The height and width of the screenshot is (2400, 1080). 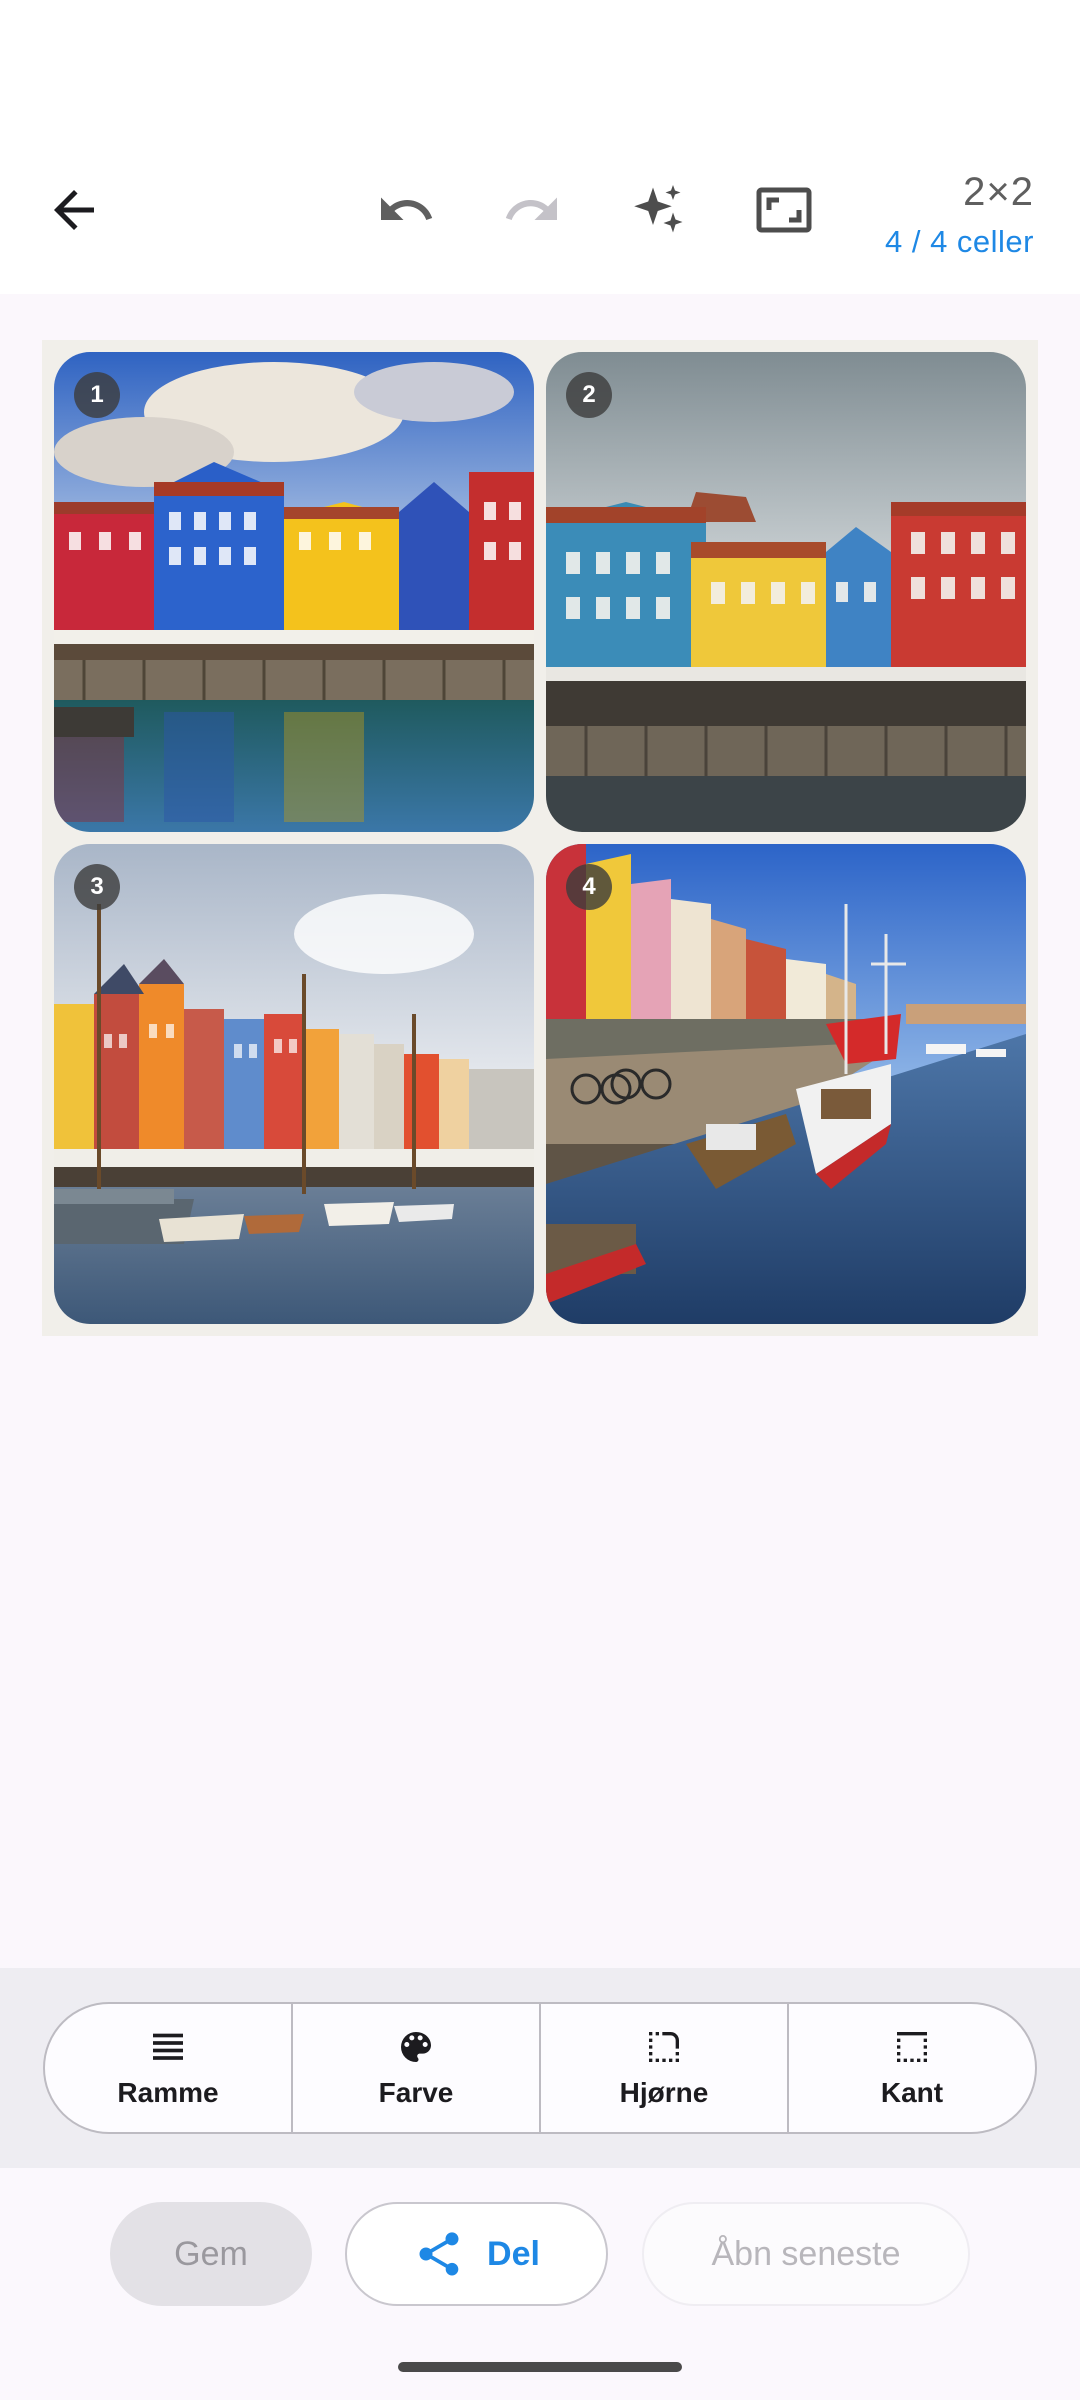 I want to click on status-bar, so click(x=540, y=60).